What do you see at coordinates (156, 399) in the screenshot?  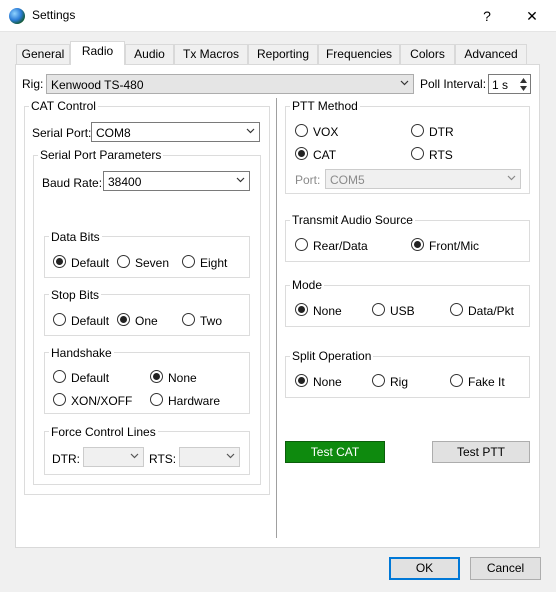 I see `handshake-hardware-radio` at bounding box center [156, 399].